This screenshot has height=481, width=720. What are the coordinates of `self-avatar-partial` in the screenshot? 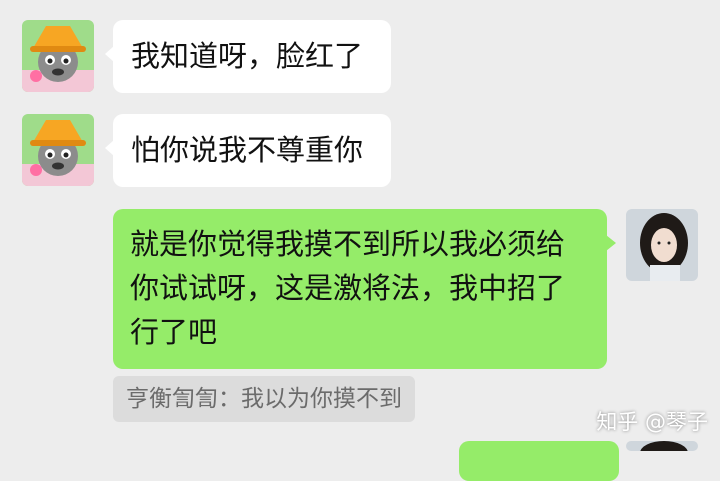 It's located at (662, 446).